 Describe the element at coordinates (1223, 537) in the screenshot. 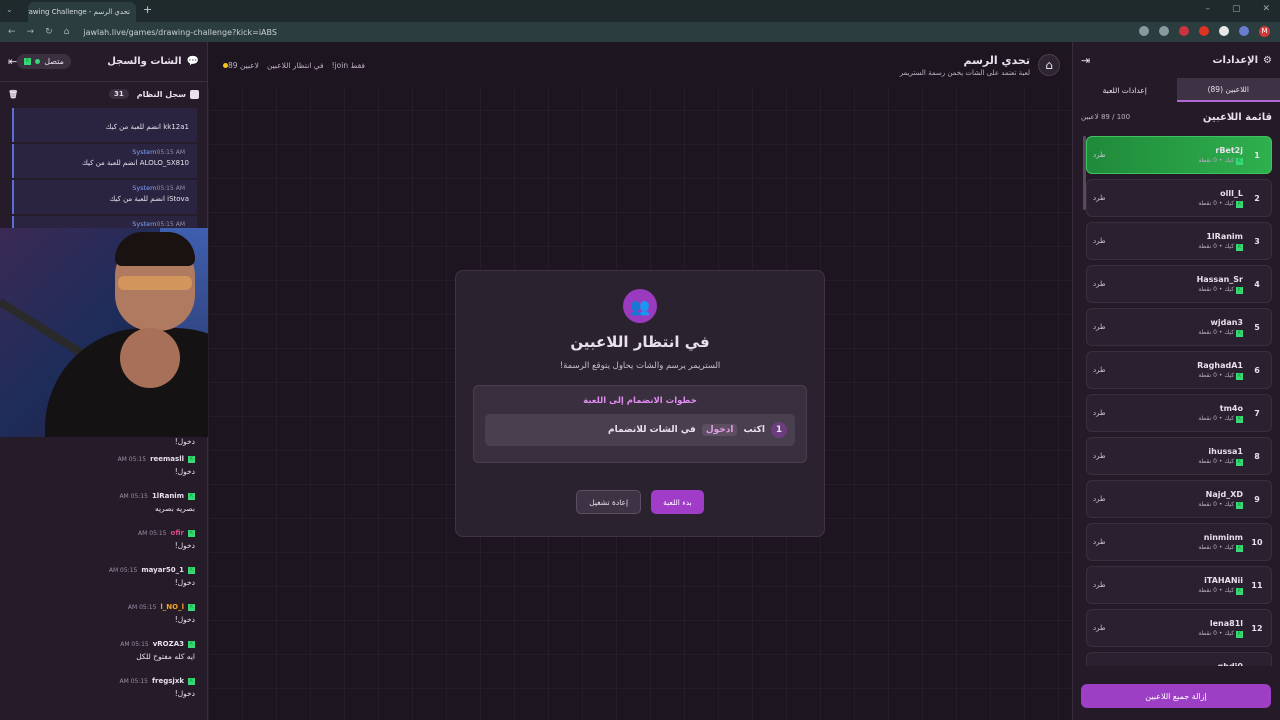

I see `player-name: ninminm` at that location.